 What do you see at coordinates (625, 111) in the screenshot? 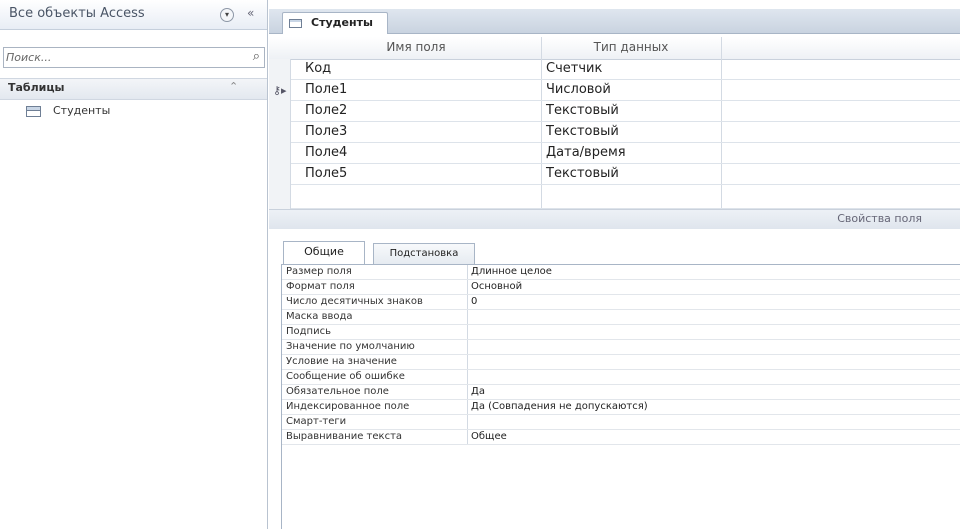
I see `field-row: Поле2 Текстовый` at bounding box center [625, 111].